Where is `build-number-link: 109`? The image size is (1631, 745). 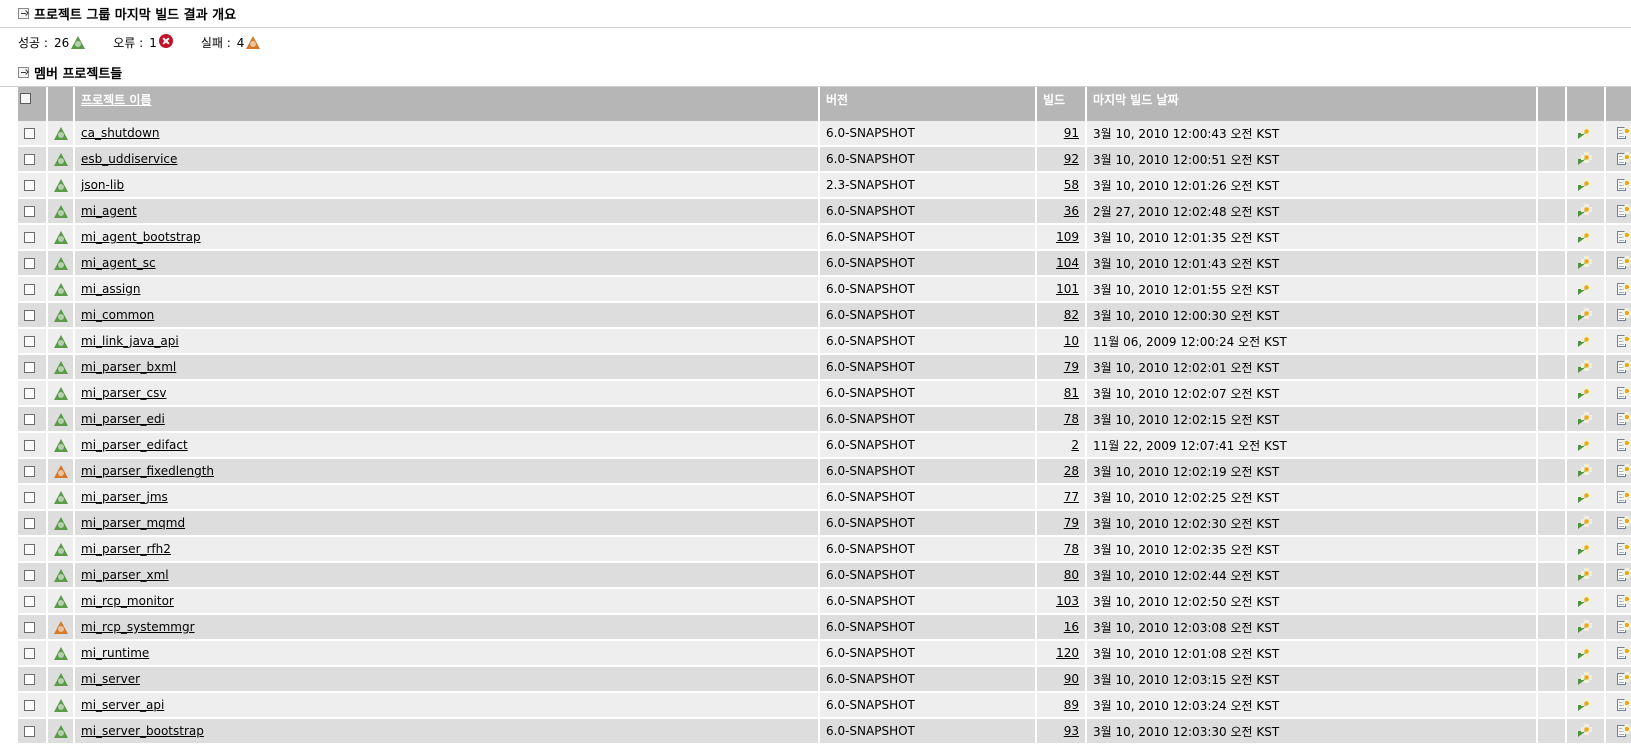 build-number-link: 109 is located at coordinates (1067, 237).